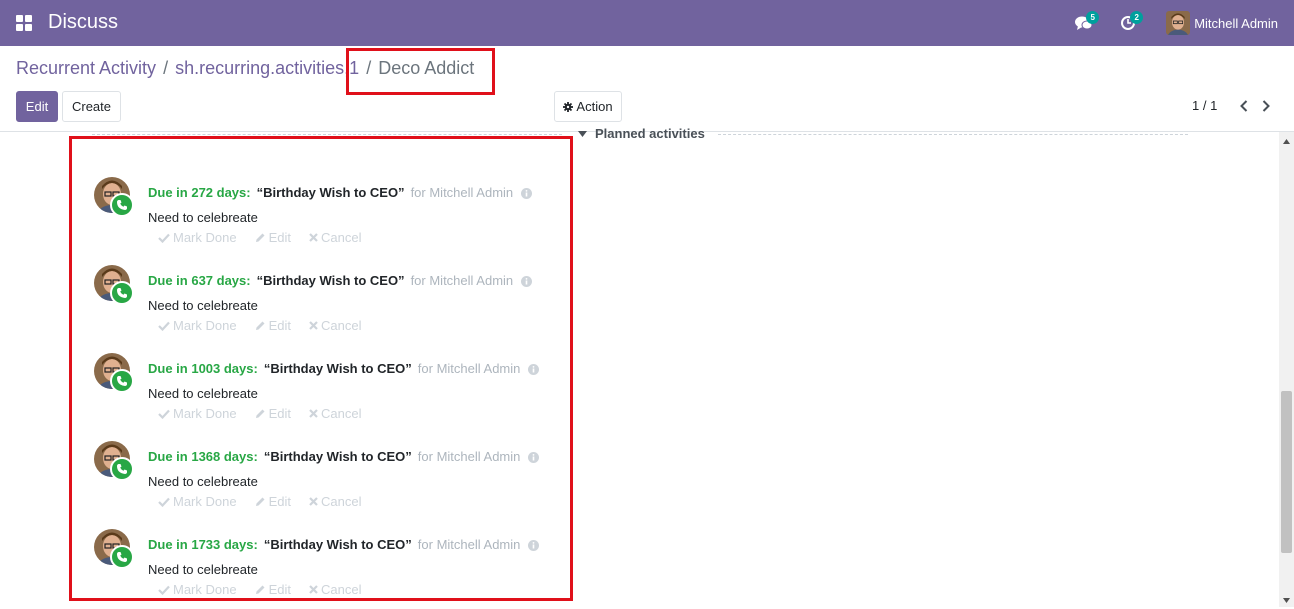 This screenshot has height=609, width=1294. I want to click on scroll-up-button, so click(1286, 141).